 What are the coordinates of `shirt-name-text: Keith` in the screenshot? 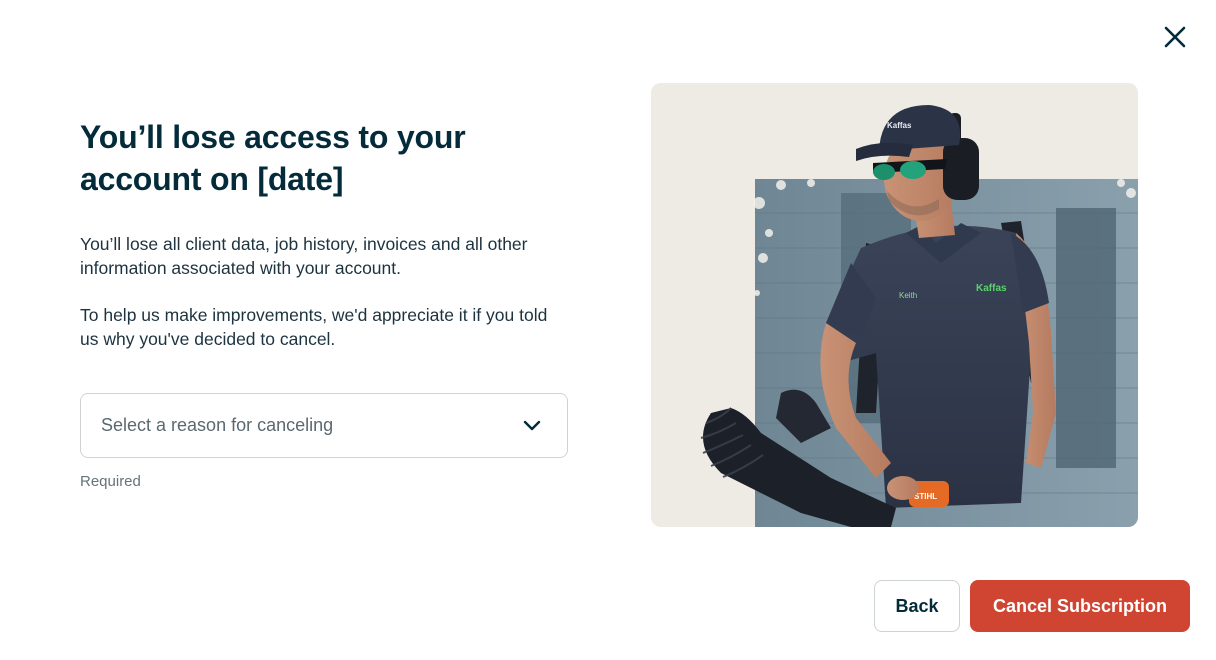 It's located at (908, 295).